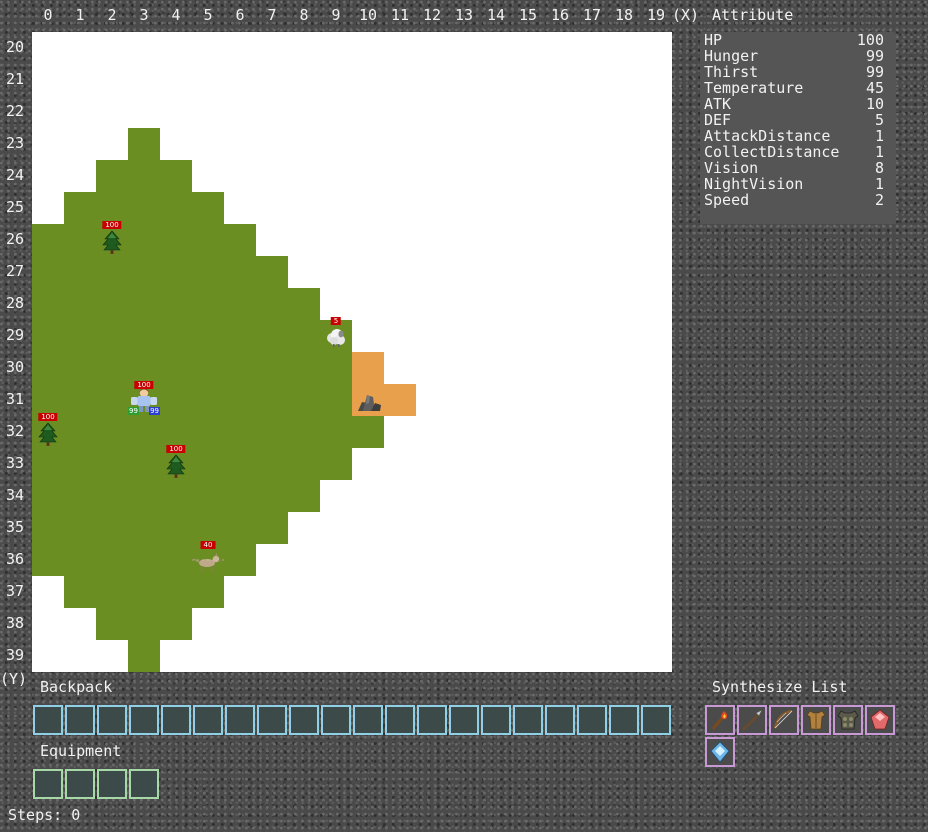 Image resolution: width=928 pixels, height=832 pixels. I want to click on attribute-row: CollectDistance 1, so click(794, 152).